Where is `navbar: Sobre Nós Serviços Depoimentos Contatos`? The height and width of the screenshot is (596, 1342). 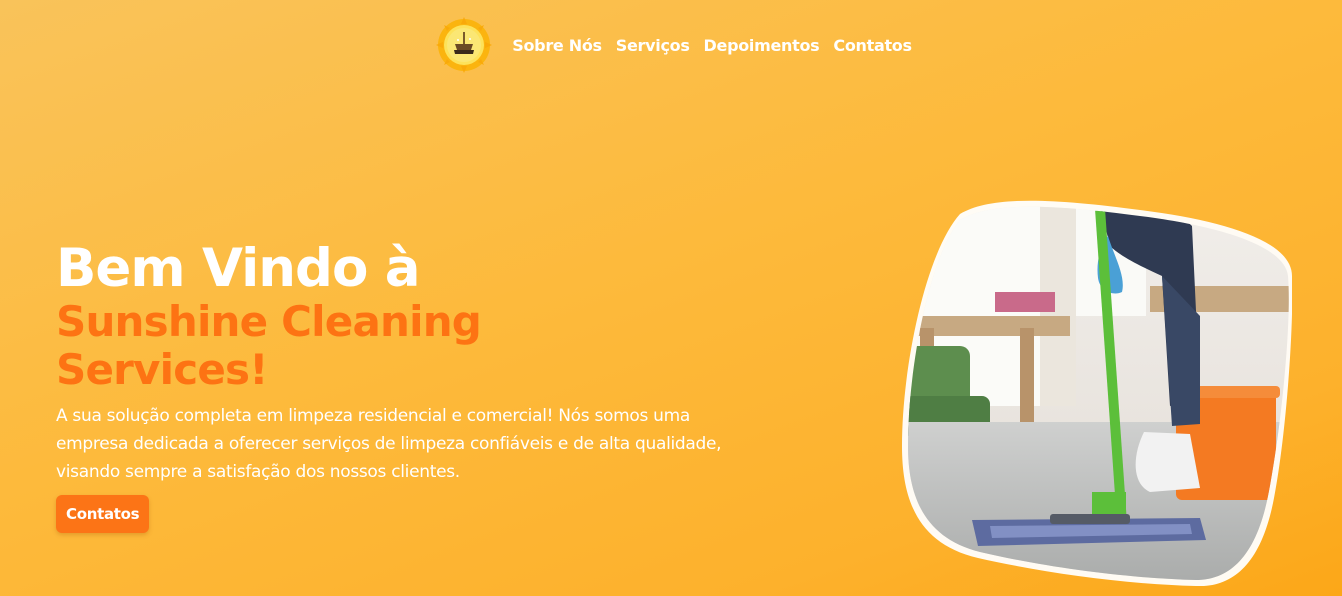 navbar: Sobre Nós Serviços Depoimentos Contatos is located at coordinates (671, 45).